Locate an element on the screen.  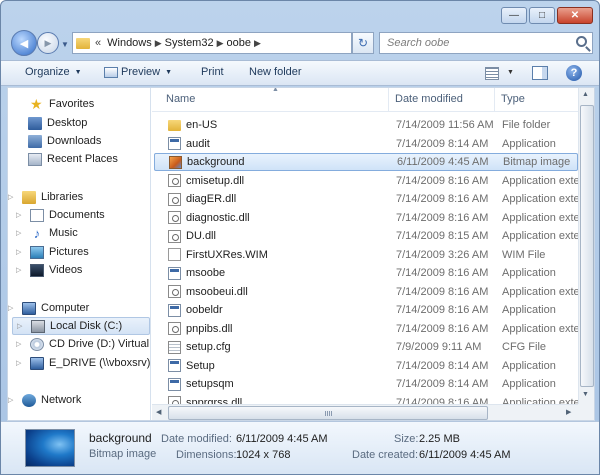
file-row: FirstUXRes.WIM 7/14/2009 3:26 AM WIM File is located at coordinates (366, 255).